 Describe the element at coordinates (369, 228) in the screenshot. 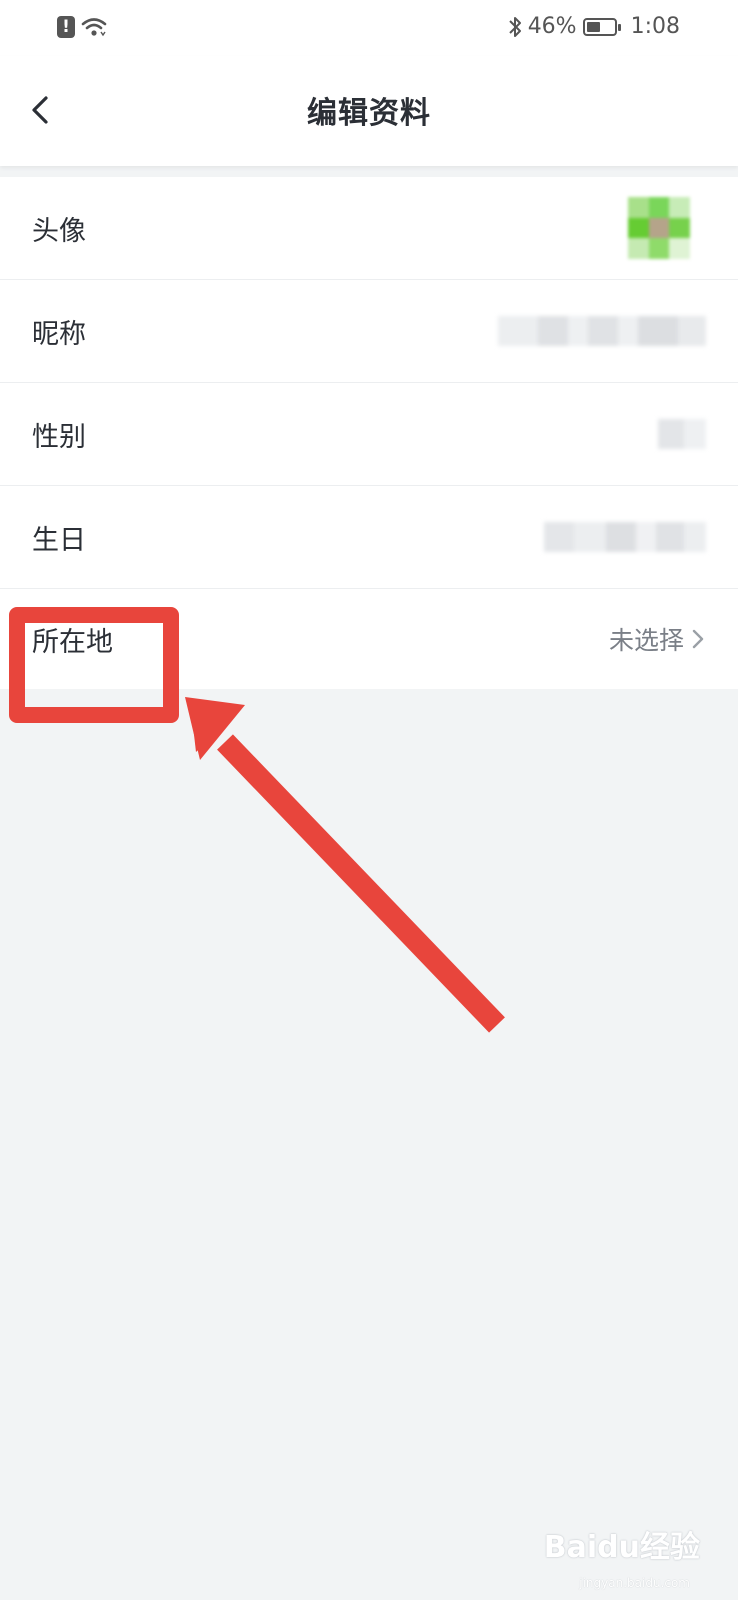

I see `row-avatar: 头像` at that location.